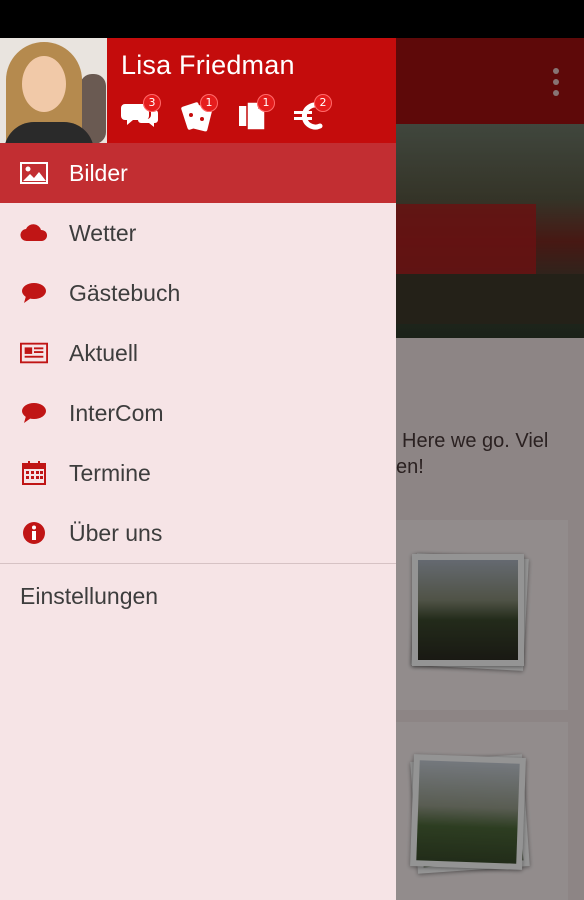 Image resolution: width=584 pixels, height=900 pixels. What do you see at coordinates (34, 353) in the screenshot?
I see `newspaper-icon` at bounding box center [34, 353].